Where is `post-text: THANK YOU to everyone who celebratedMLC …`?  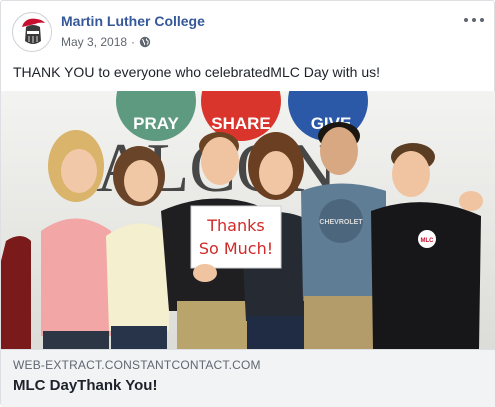 post-text: THANK YOU to everyone who celebratedMLC … is located at coordinates (197, 72).